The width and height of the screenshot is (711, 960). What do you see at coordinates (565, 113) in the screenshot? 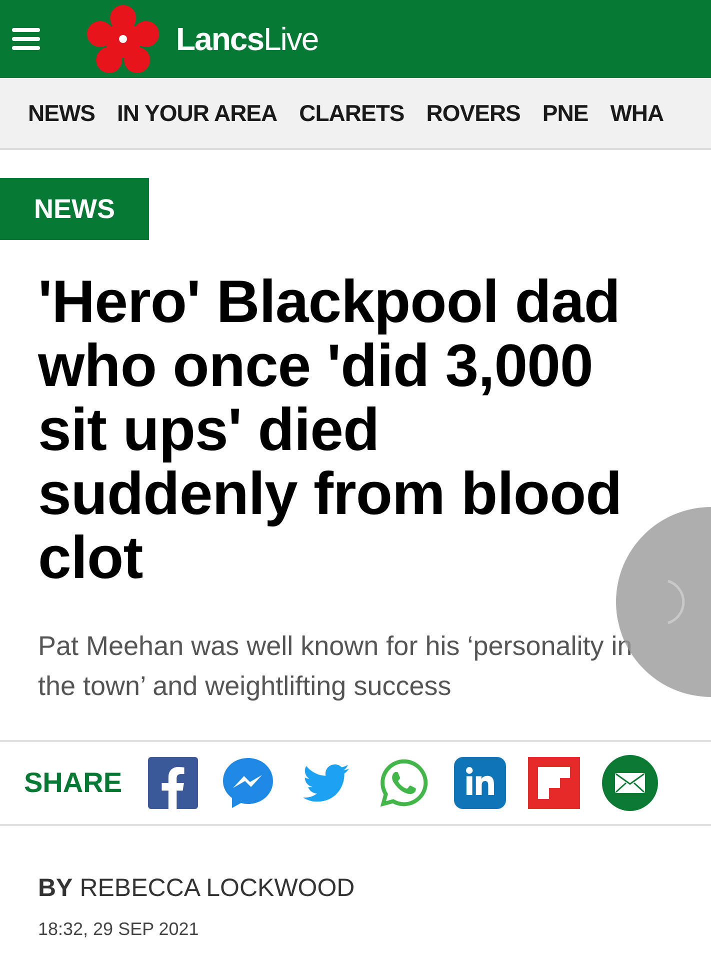
I see `nav-link: PNE` at bounding box center [565, 113].